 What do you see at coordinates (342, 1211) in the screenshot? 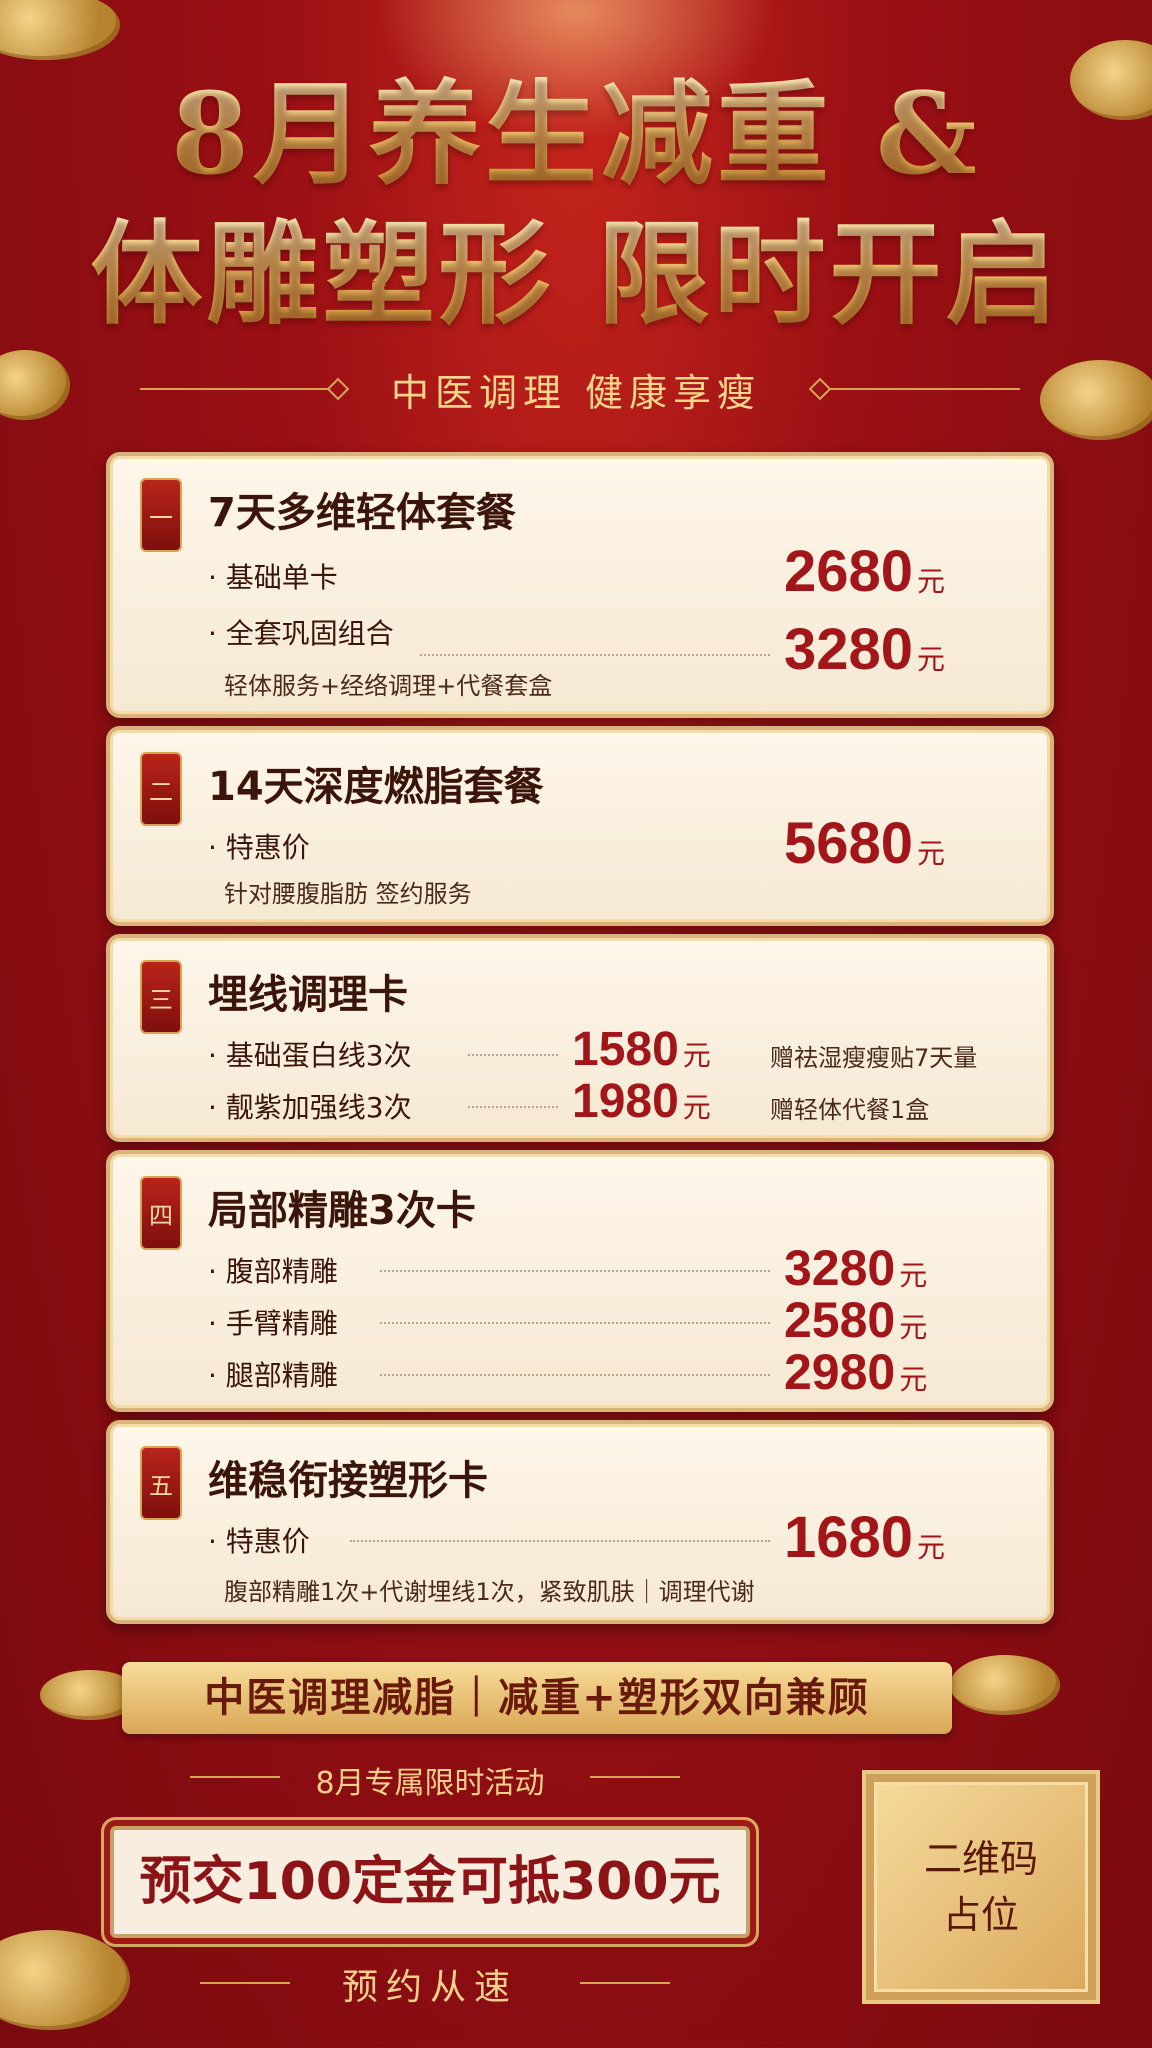
I see `package-title: 局部精雕3次卡` at bounding box center [342, 1211].